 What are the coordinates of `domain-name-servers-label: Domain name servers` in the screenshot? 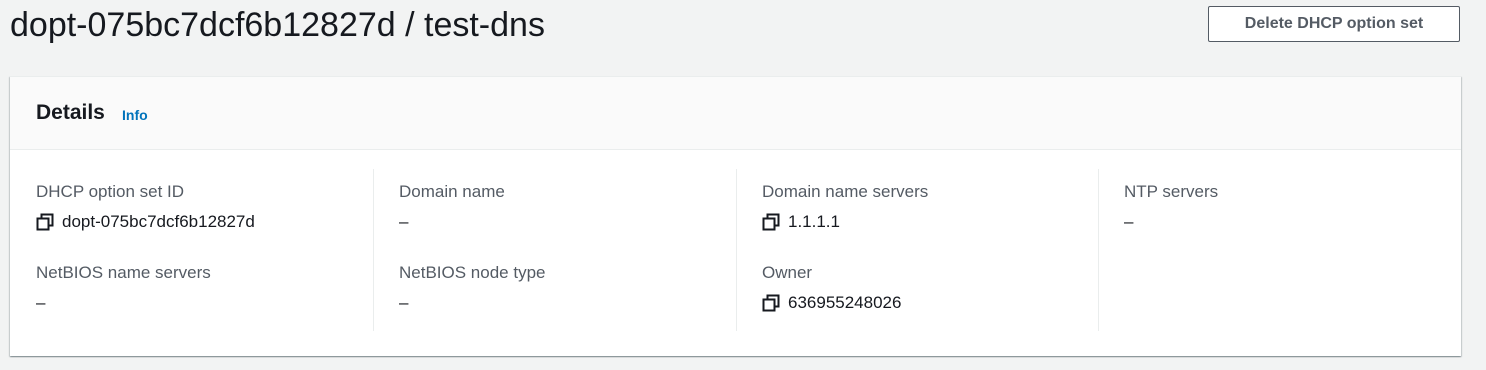 It's located at (845, 191).